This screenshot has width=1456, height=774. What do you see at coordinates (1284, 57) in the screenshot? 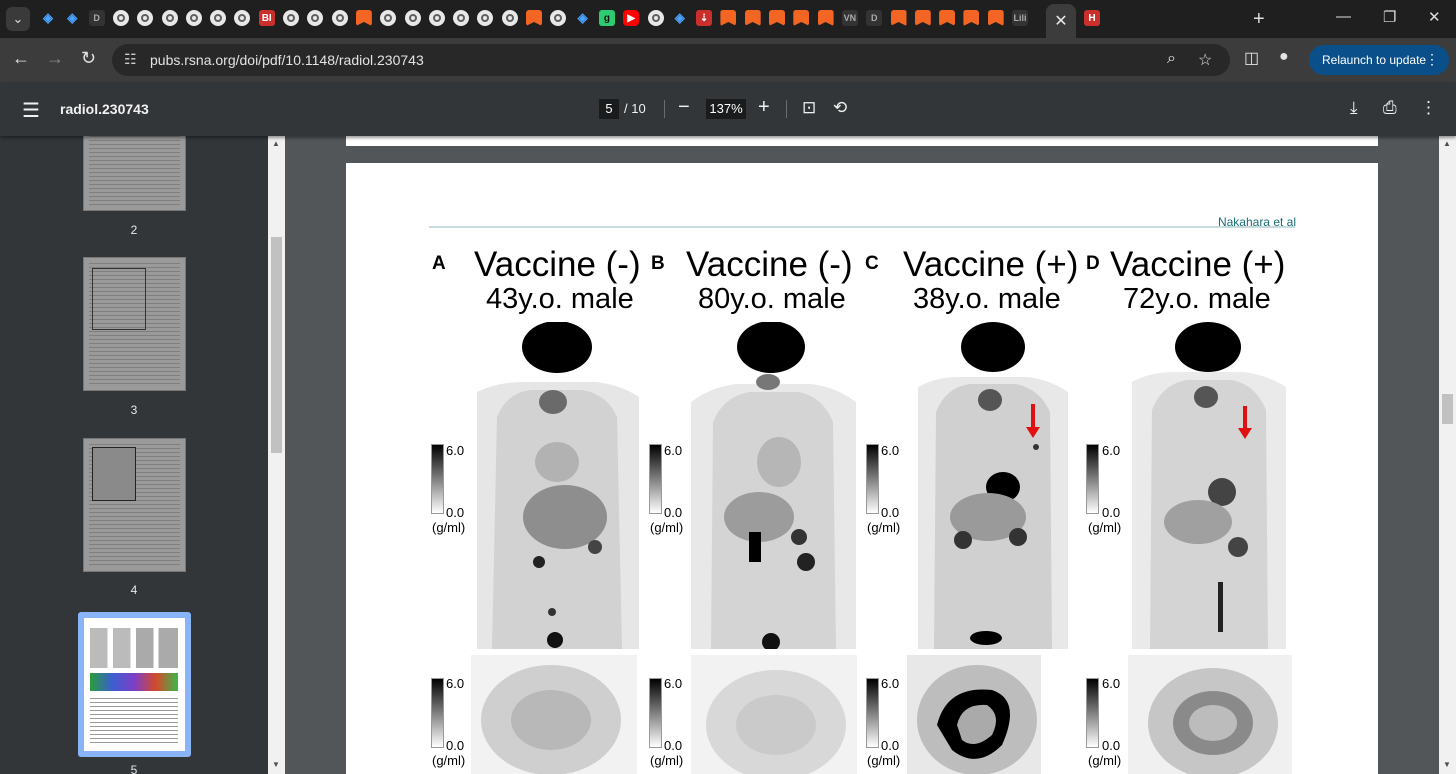
I see `profile-icon: ●` at bounding box center [1284, 57].